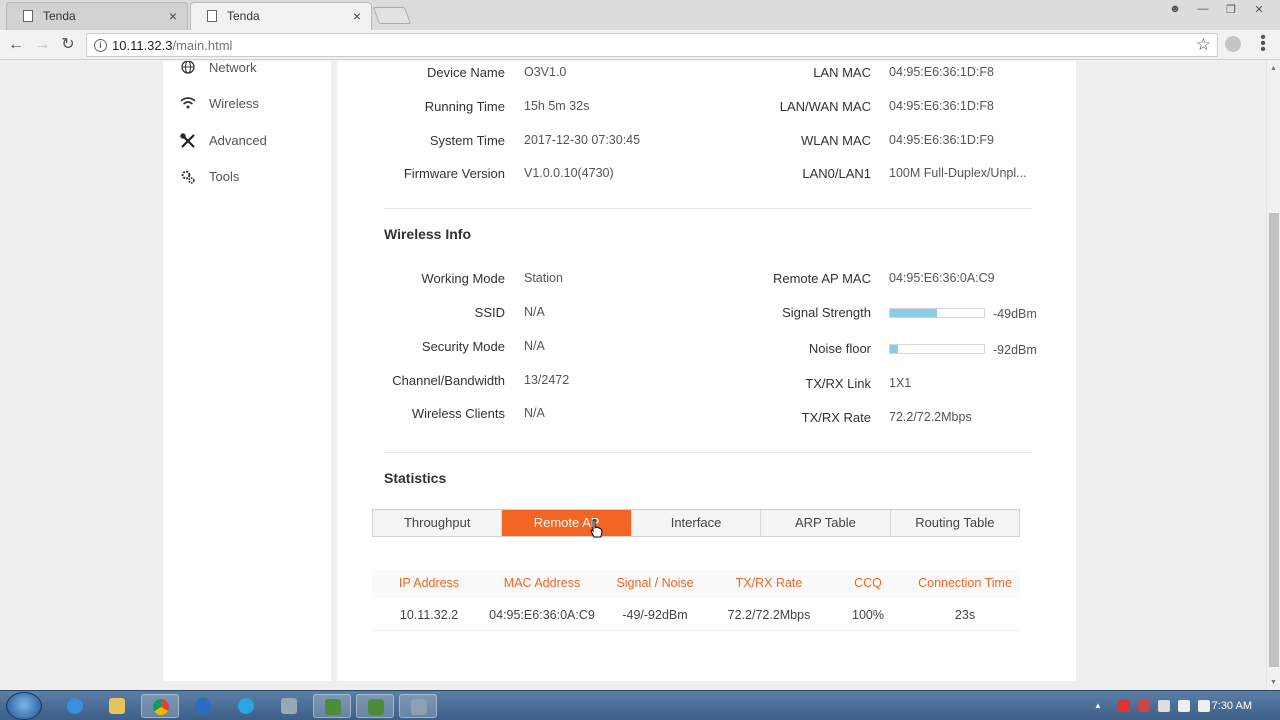  What do you see at coordinates (465, 72) in the screenshot?
I see `device-name-label: Device Name` at bounding box center [465, 72].